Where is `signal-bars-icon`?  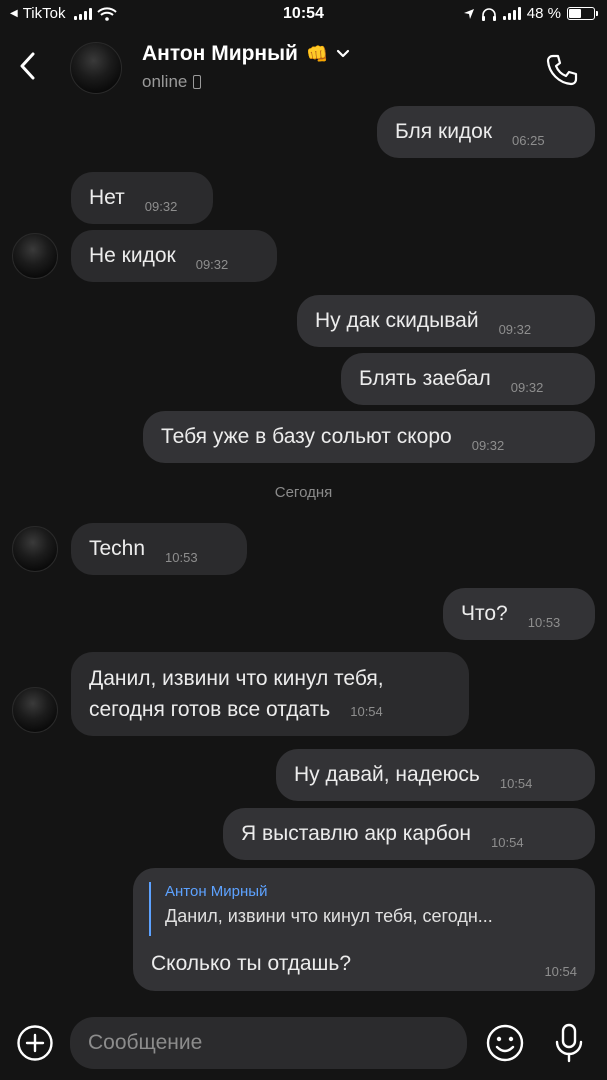 signal-bars-icon is located at coordinates (511, 13).